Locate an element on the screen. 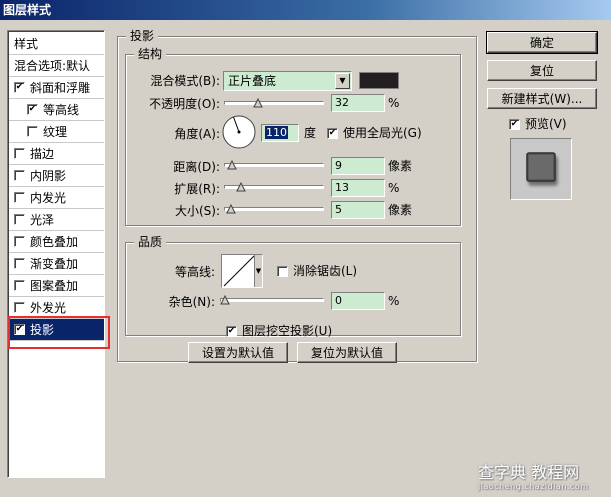 Image resolution: width=611 pixels, height=497 pixels. contour-label: 等高线: is located at coordinates (194, 272).